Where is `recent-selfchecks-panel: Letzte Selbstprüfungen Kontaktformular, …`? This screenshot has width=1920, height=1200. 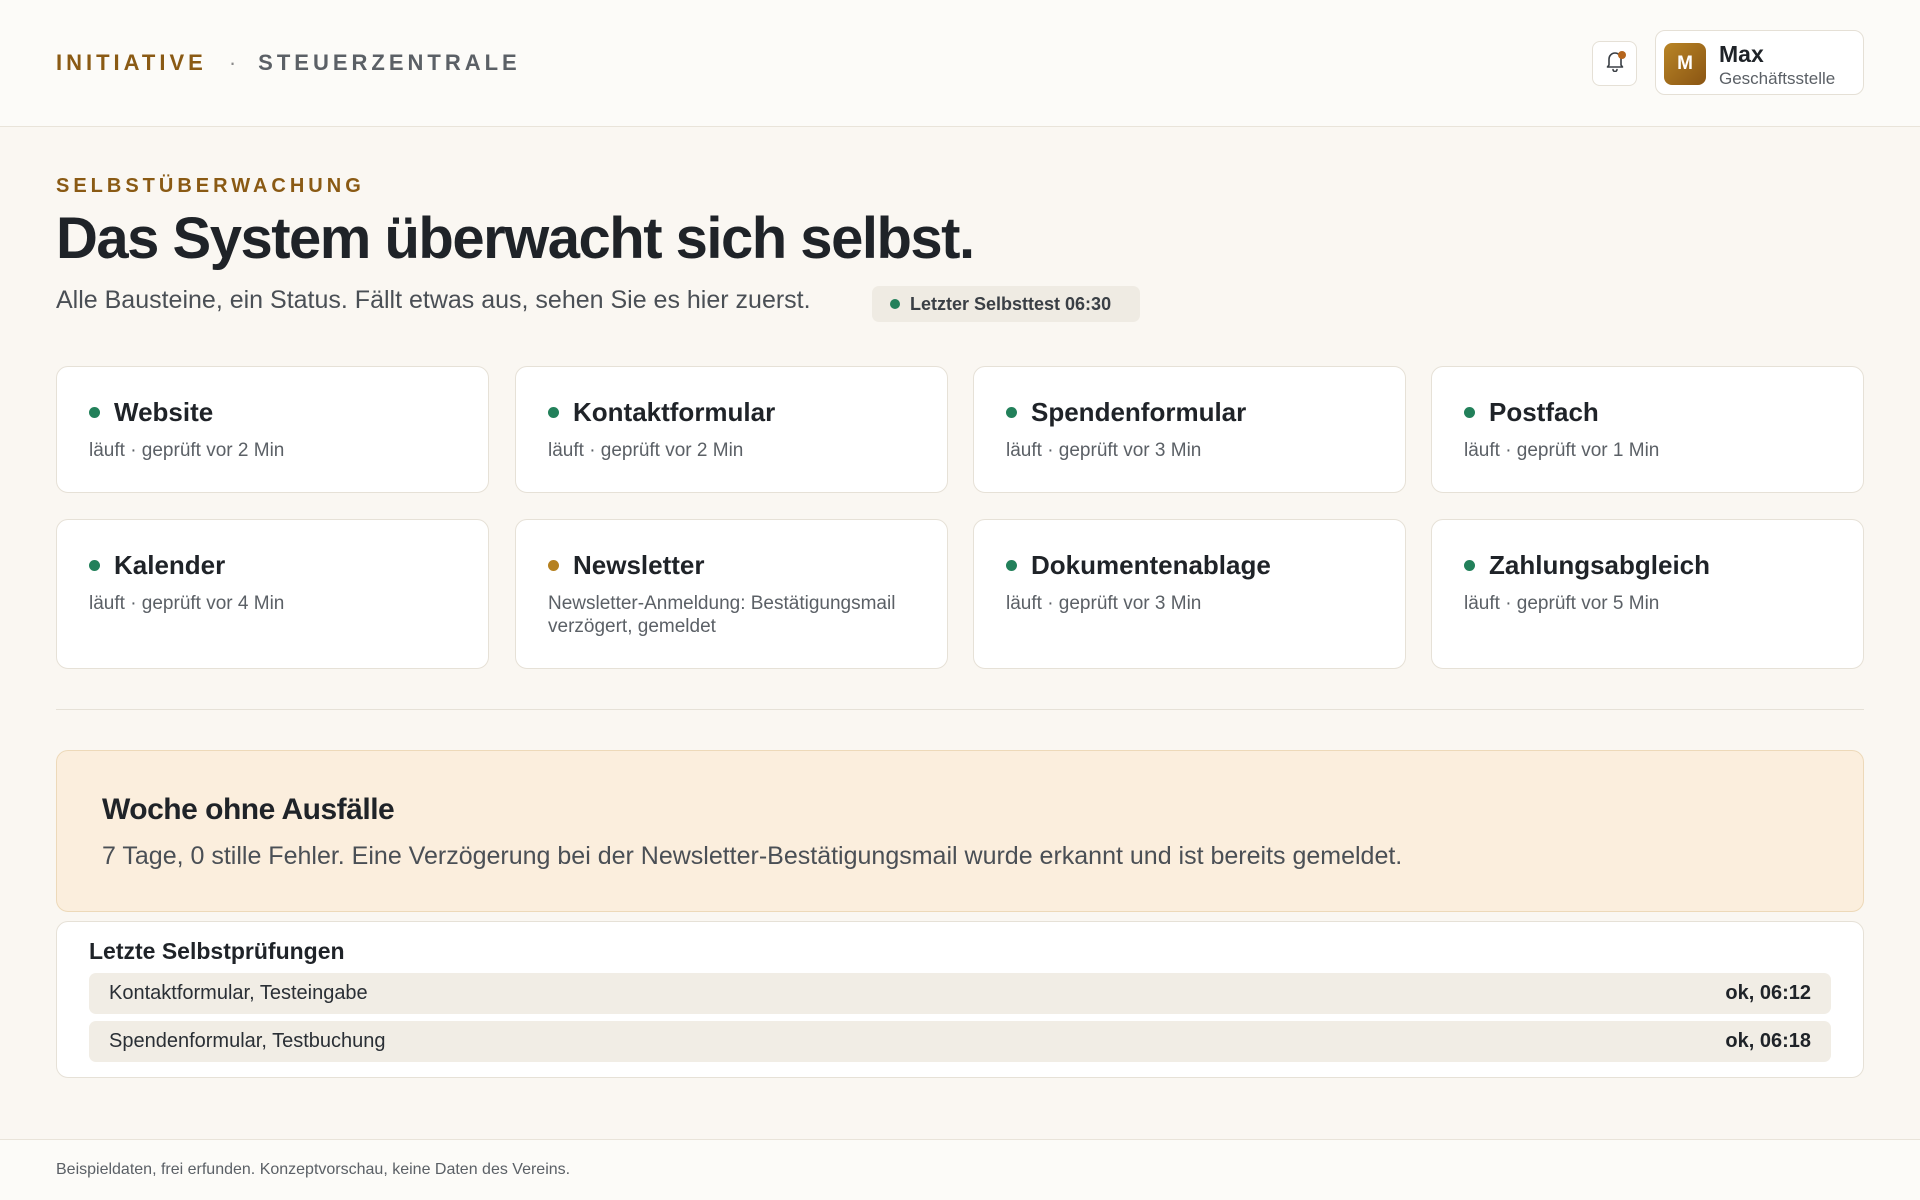 recent-selfchecks-panel: Letzte Selbstprüfungen Kontaktformular, … is located at coordinates (960, 999).